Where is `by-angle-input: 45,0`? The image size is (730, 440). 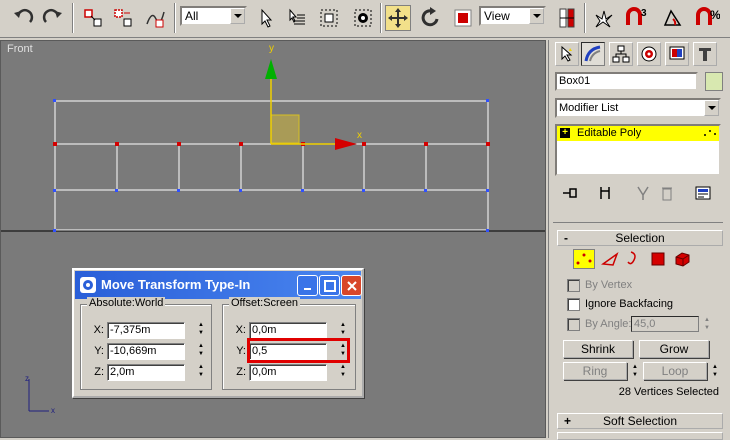 by-angle-input: 45,0 is located at coordinates (665, 324).